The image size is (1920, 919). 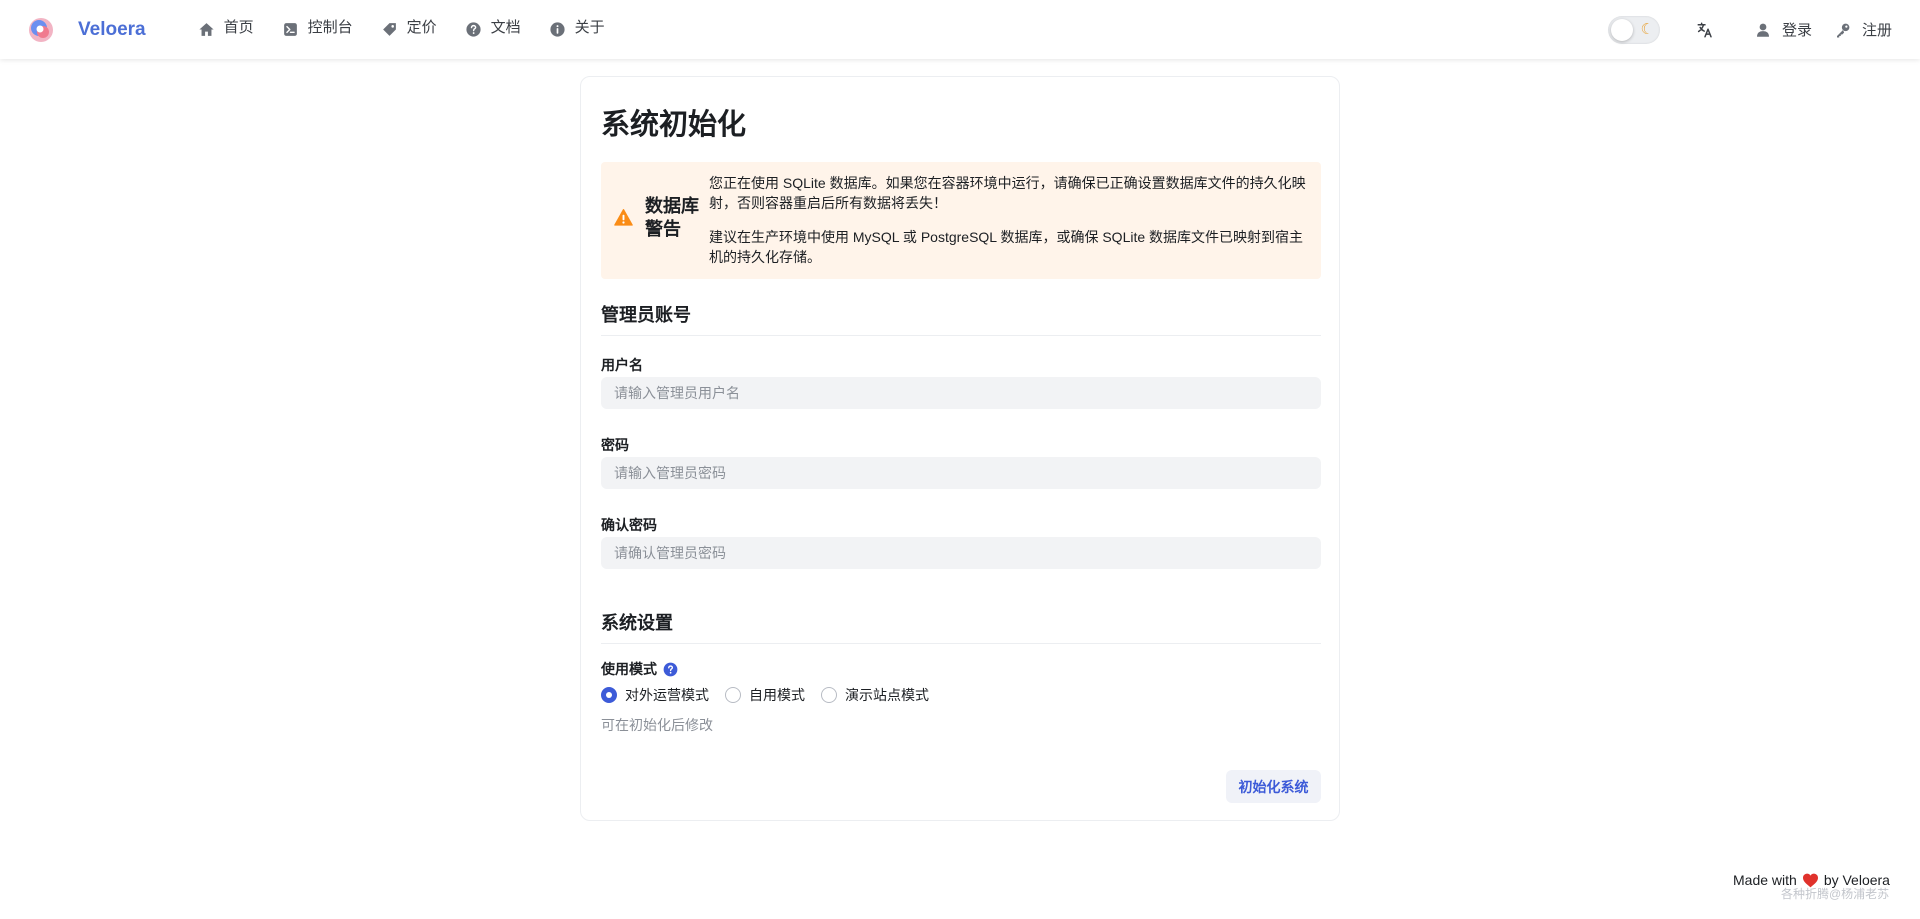 What do you see at coordinates (1633, 29) in the screenshot?
I see `theme-toggle: ☾` at bounding box center [1633, 29].